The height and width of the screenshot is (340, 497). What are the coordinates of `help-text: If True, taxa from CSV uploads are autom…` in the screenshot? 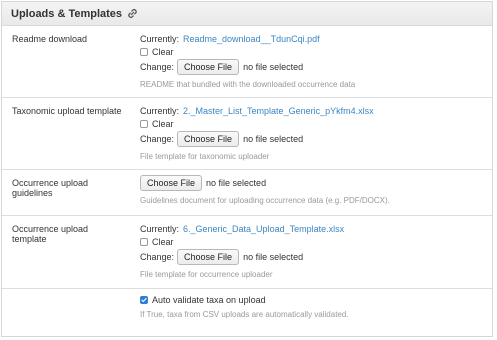 It's located at (244, 314).